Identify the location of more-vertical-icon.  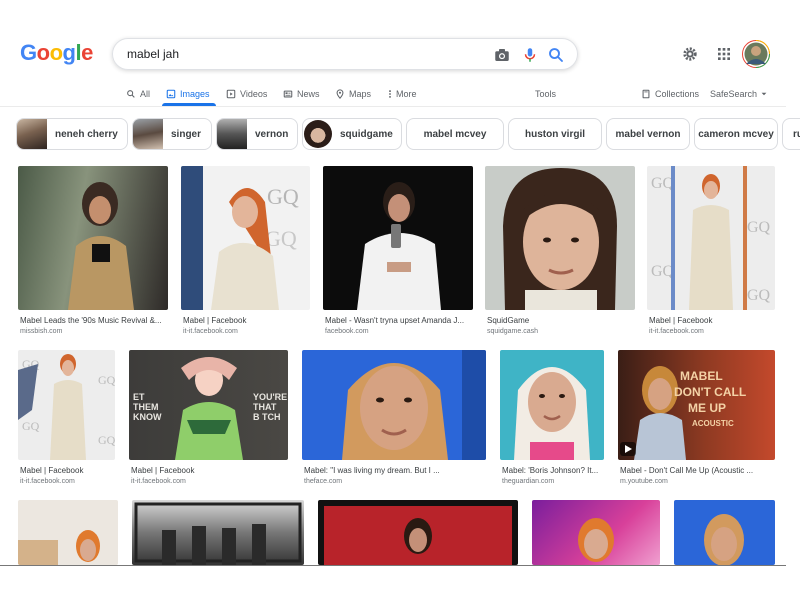
(390, 94).